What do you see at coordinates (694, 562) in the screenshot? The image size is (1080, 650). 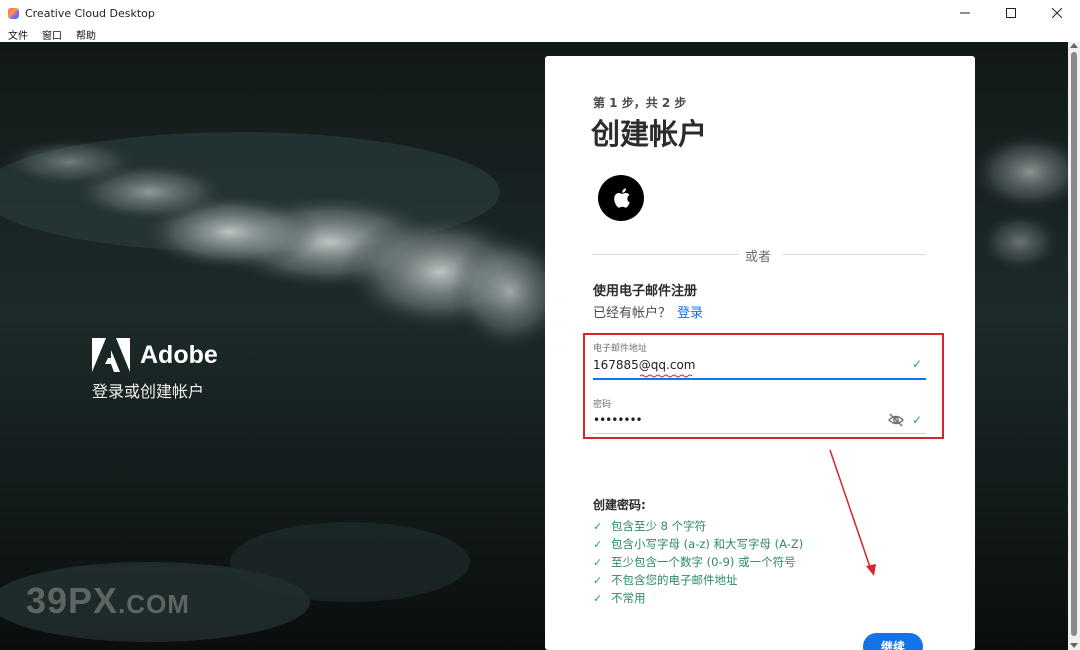 I see `requirement-item: ✓ 至少包含一个数字 (0-9) 或一个符号` at bounding box center [694, 562].